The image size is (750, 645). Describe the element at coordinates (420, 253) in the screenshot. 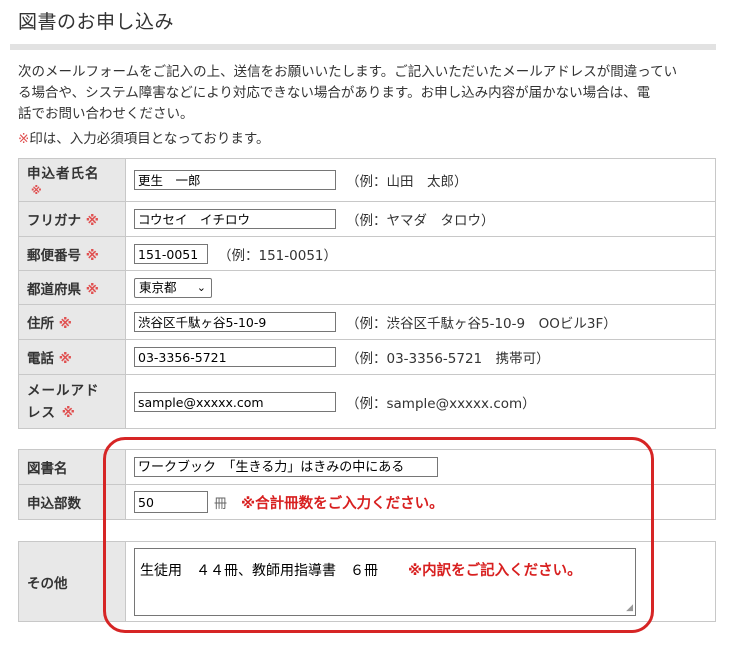

I see `field-postal: 151-0051 （例：151-0051）` at that location.